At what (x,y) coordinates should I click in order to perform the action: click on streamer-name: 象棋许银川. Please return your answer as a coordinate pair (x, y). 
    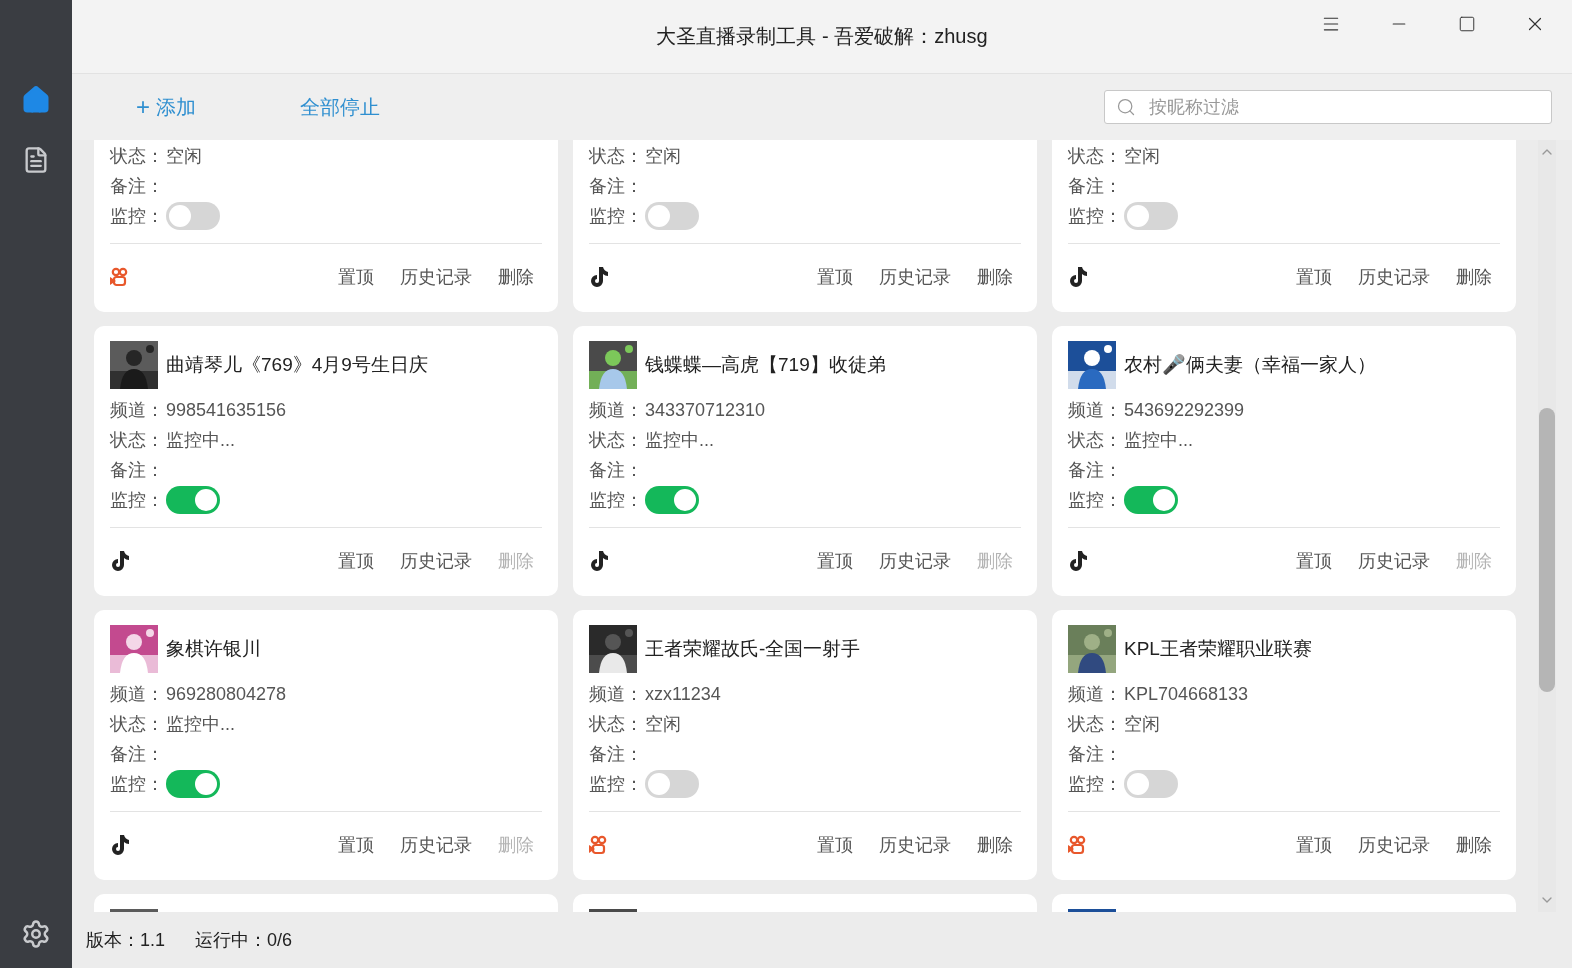
    Looking at the image, I should click on (213, 649).